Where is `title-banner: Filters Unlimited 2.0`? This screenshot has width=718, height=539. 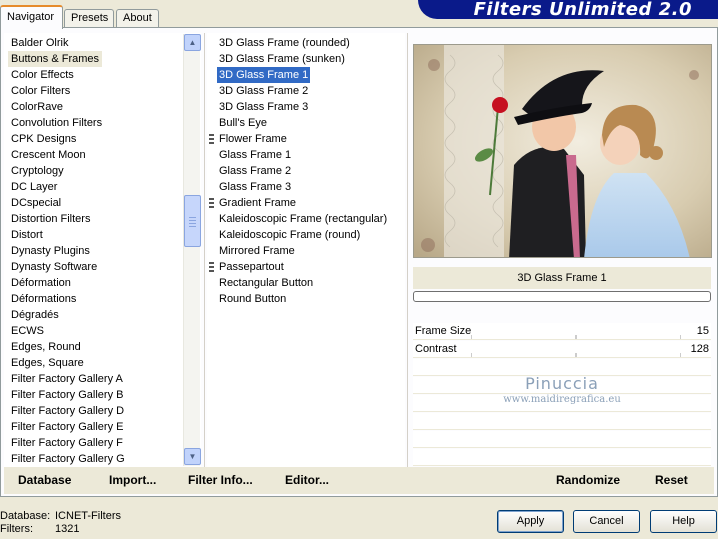 title-banner: Filters Unlimited 2.0 is located at coordinates (568, 9).